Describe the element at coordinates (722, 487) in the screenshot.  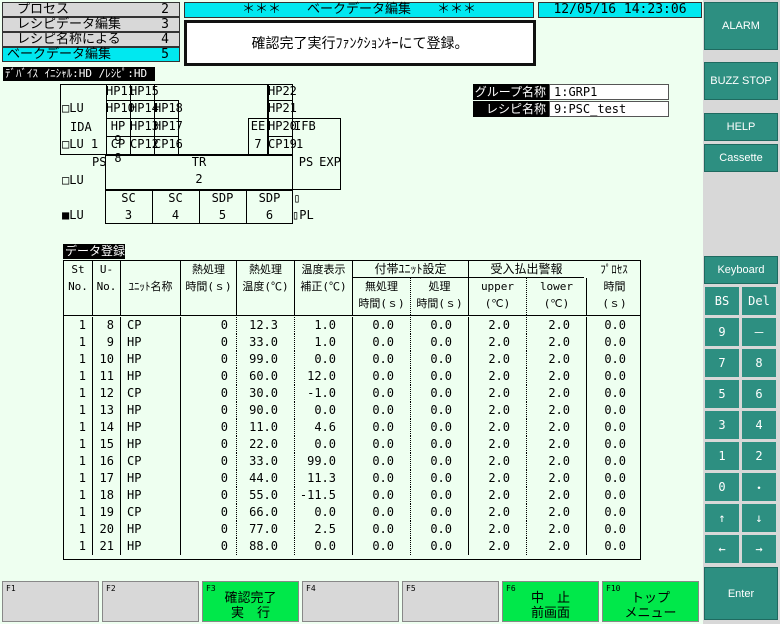
I see `key-button: 0` at that location.